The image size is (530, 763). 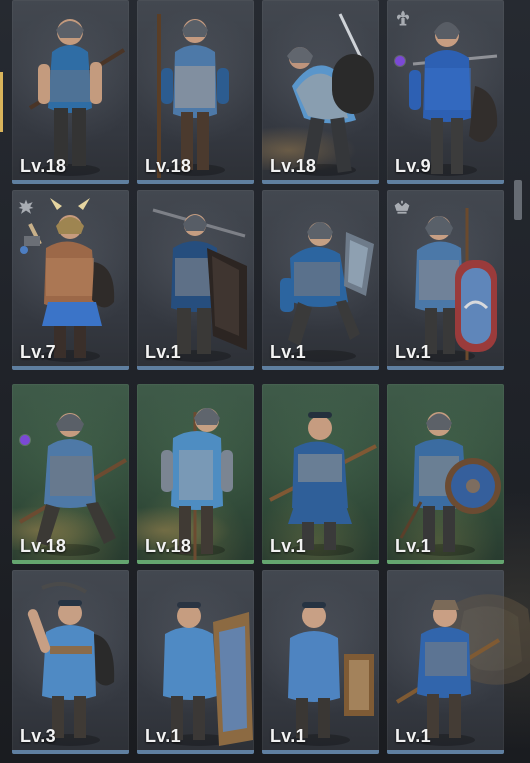 What do you see at coordinates (38, 736) in the screenshot?
I see `unit-level-label: Lv.3` at bounding box center [38, 736].